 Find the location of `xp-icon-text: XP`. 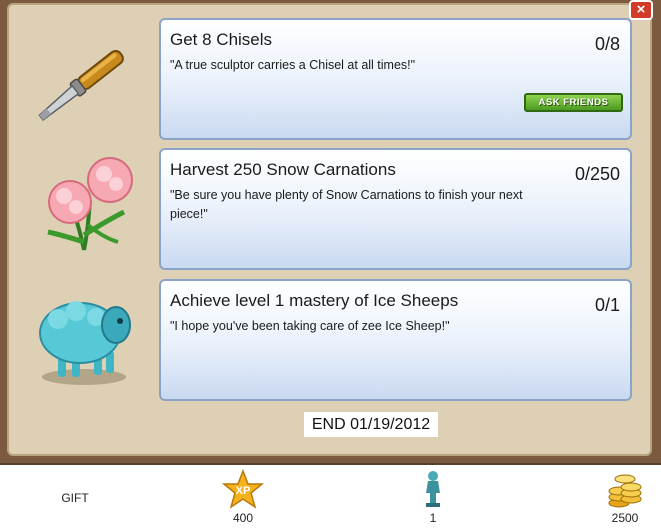

xp-icon-text: XP is located at coordinates (243, 491).